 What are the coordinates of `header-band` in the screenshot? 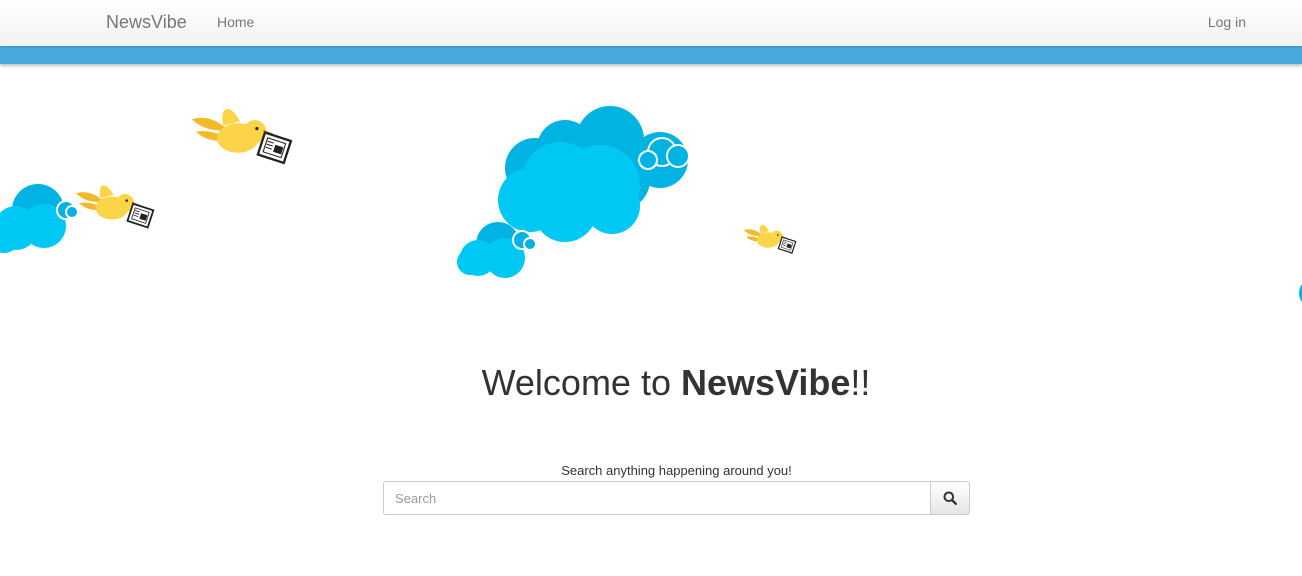 It's located at (651, 55).